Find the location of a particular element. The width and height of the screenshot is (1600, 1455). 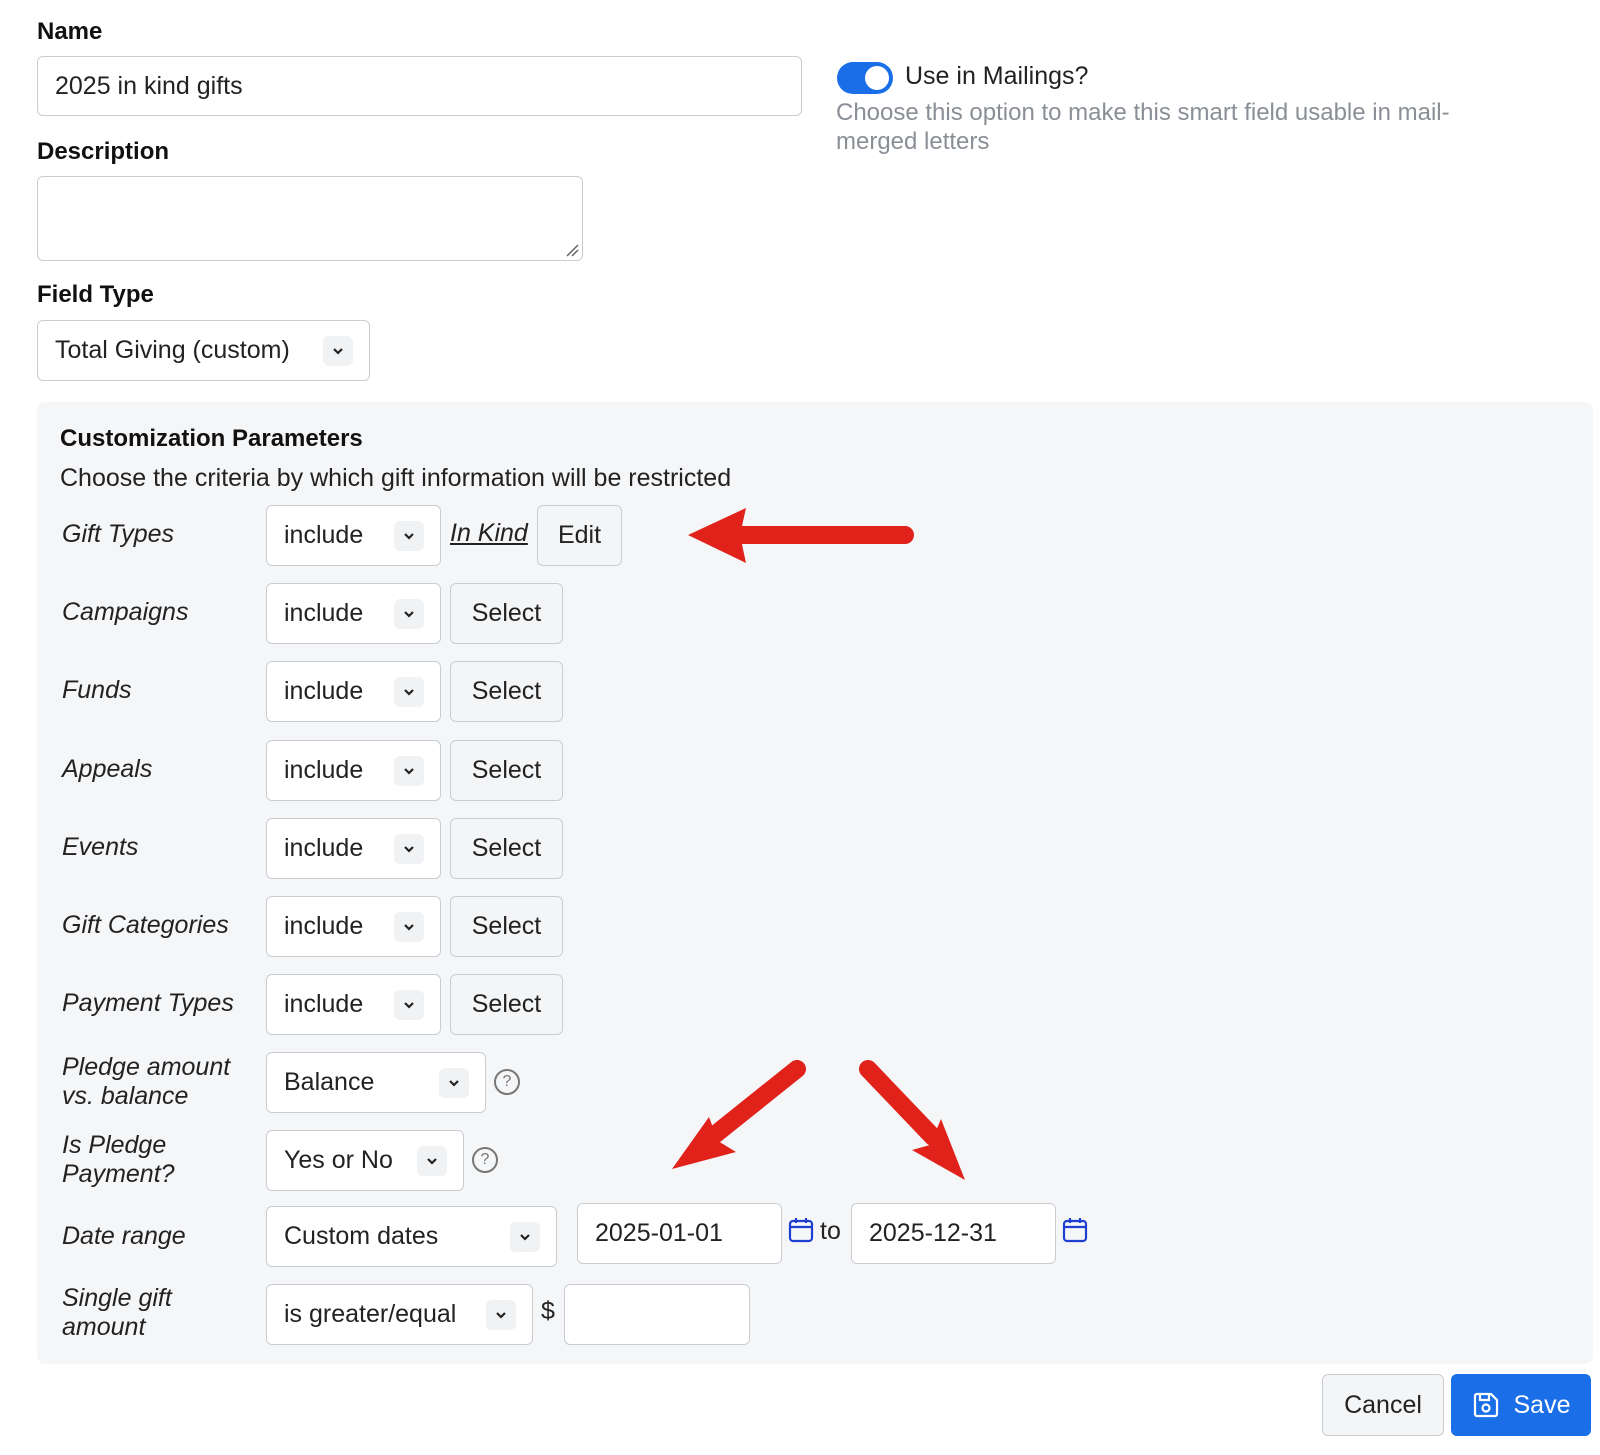

annotation-arrows is located at coordinates (818, 844).